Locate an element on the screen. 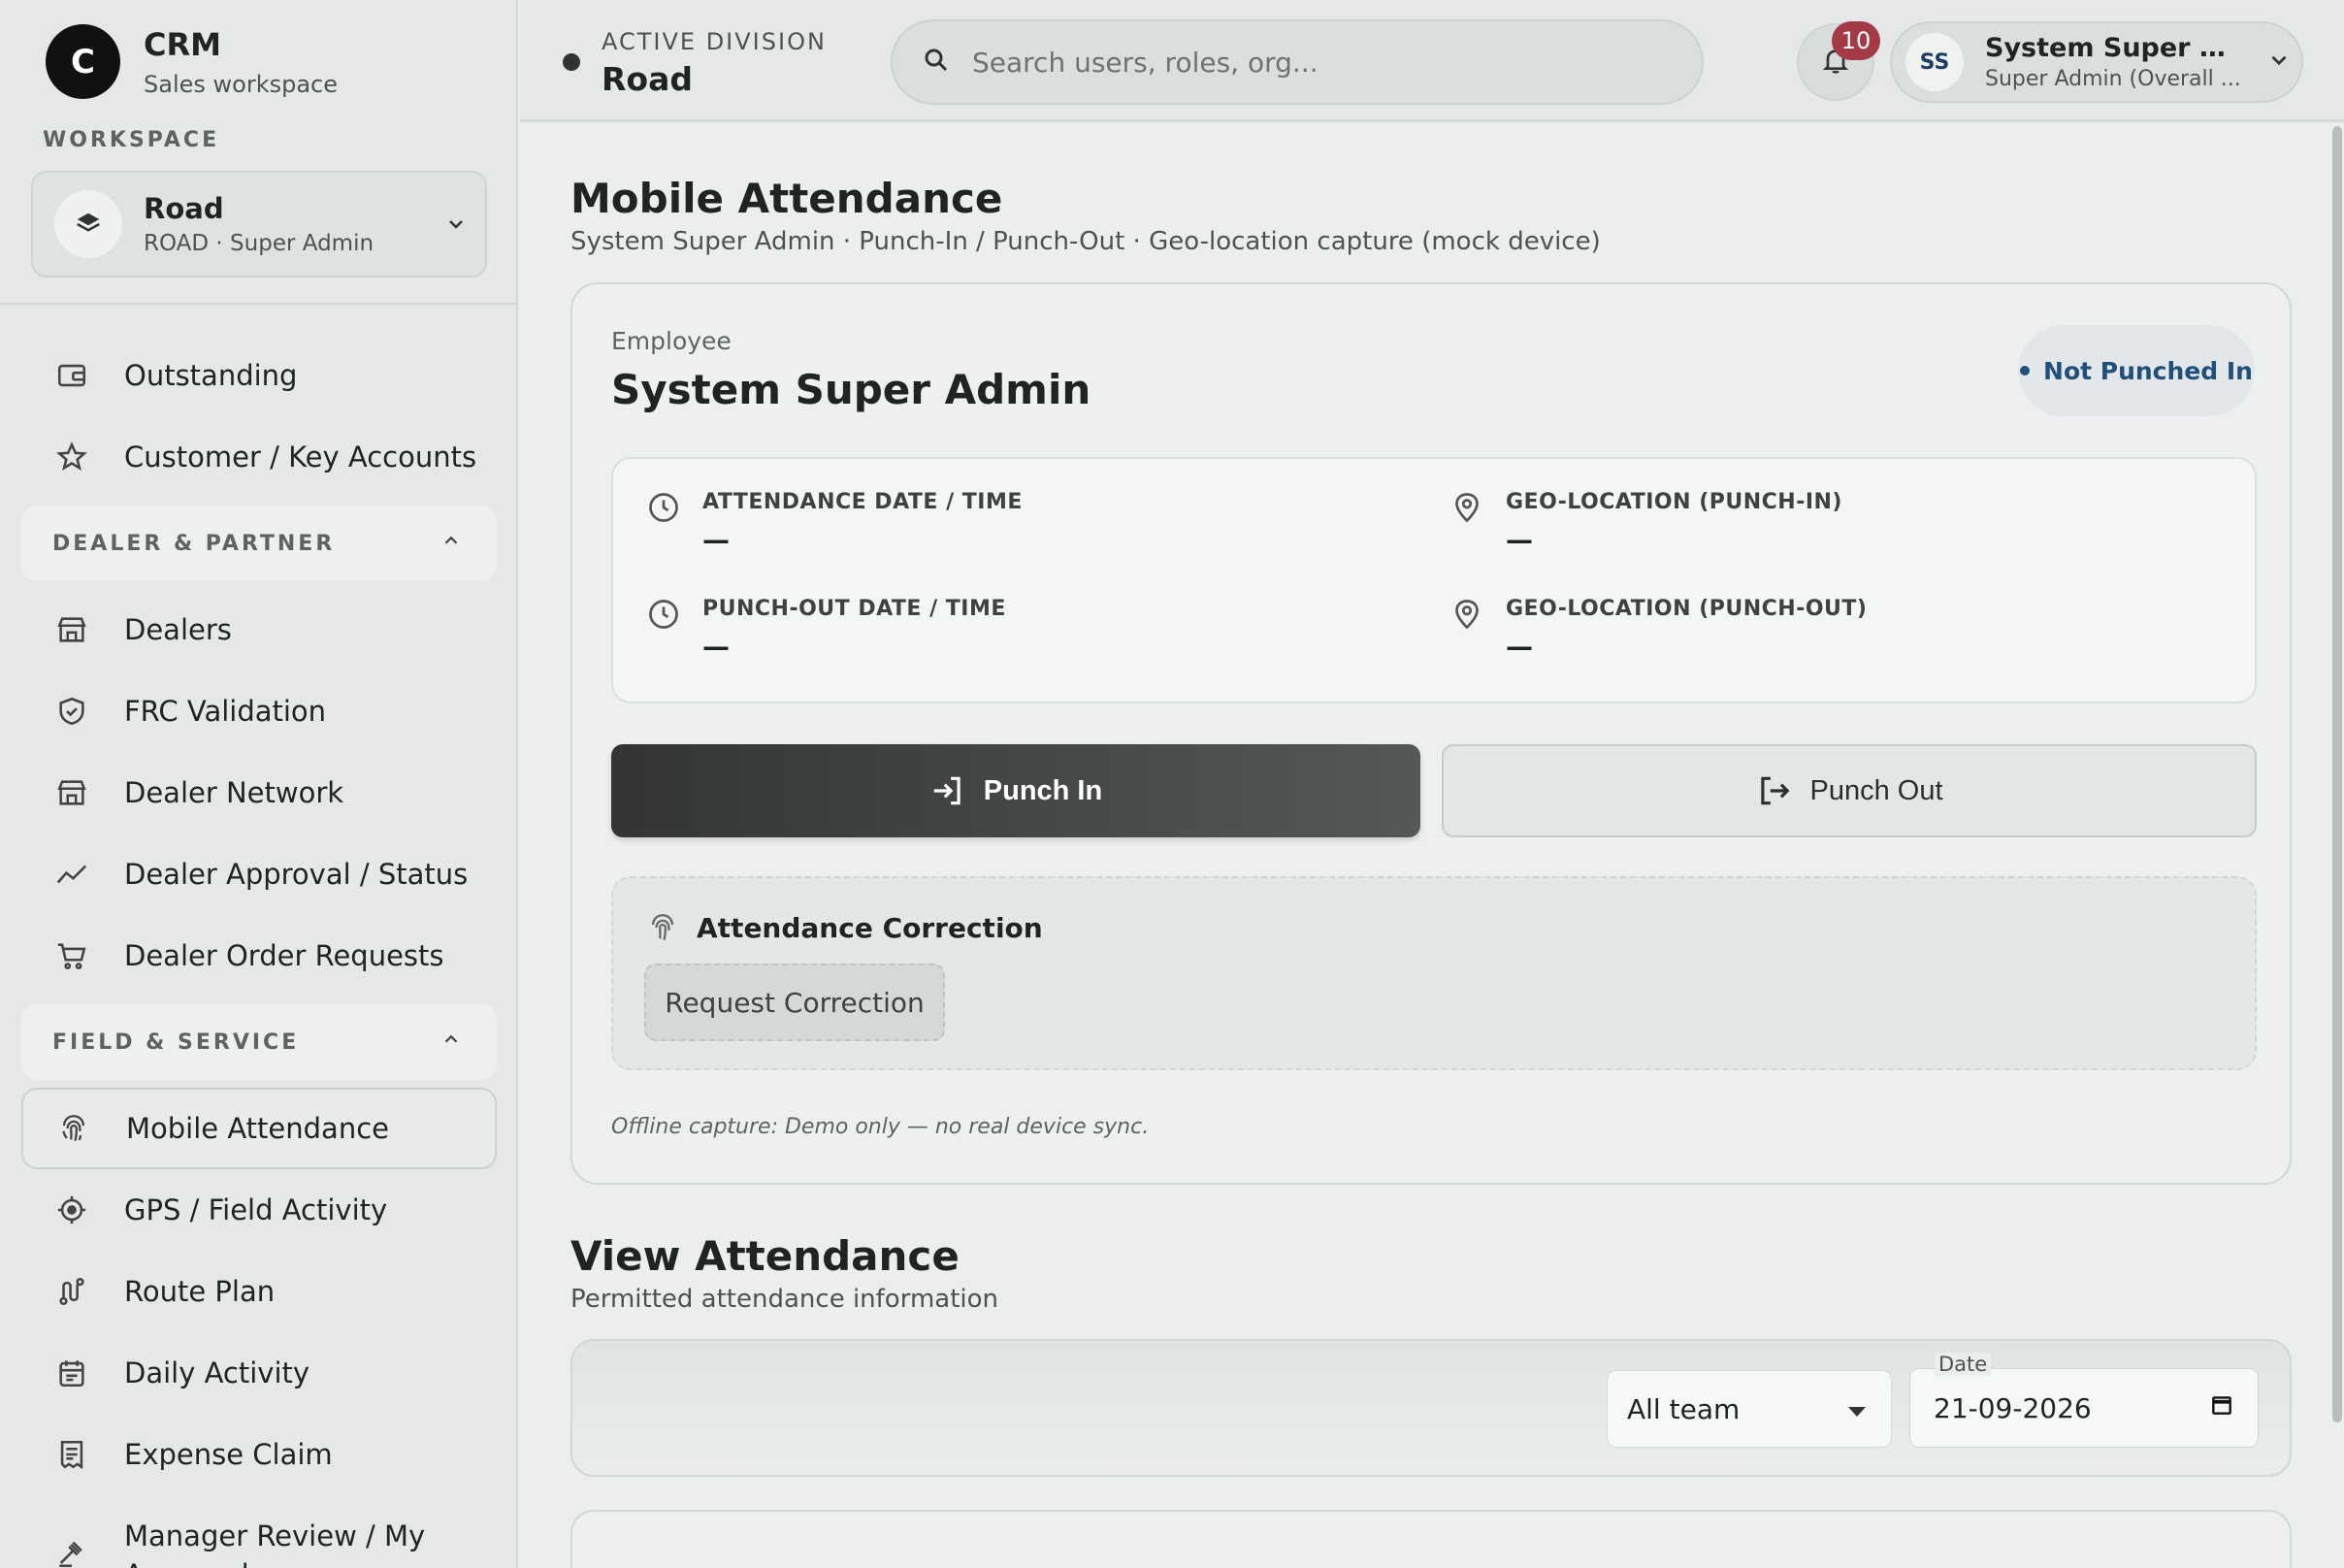 This screenshot has width=2344, height=1568. receipt-icon is located at coordinates (71, 1454).